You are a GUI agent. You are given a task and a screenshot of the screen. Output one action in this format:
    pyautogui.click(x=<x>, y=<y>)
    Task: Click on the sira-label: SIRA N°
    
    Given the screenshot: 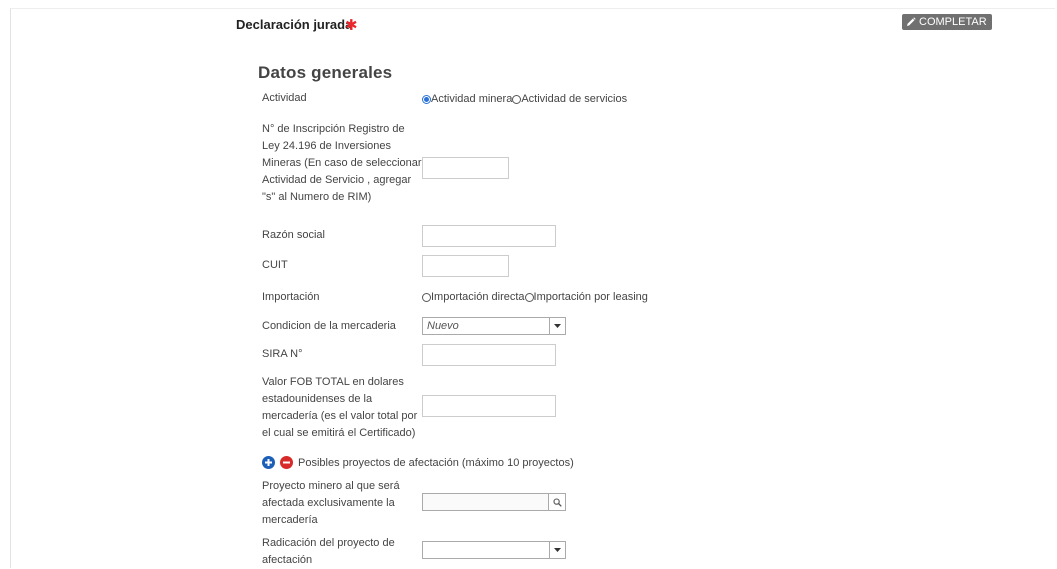 What is the action you would take?
    pyautogui.click(x=282, y=354)
    